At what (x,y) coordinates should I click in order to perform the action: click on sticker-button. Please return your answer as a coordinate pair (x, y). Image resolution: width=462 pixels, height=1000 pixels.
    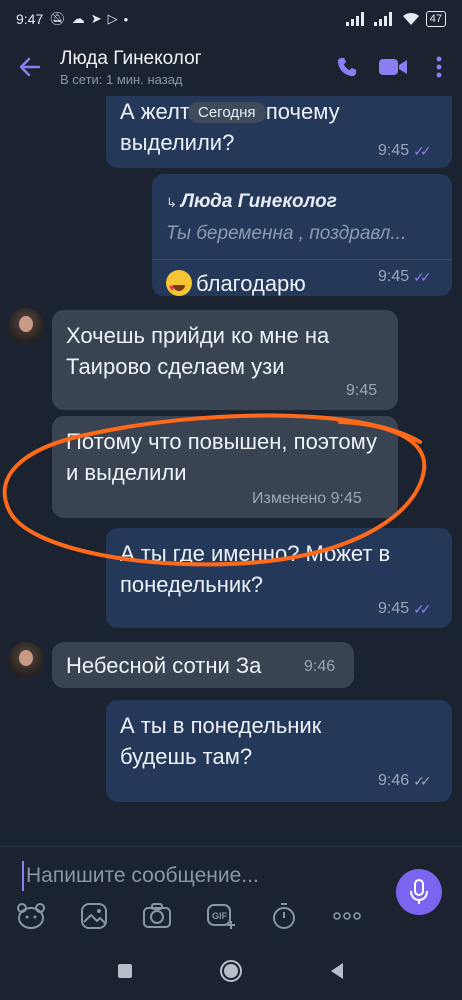
    Looking at the image, I should click on (31, 916).